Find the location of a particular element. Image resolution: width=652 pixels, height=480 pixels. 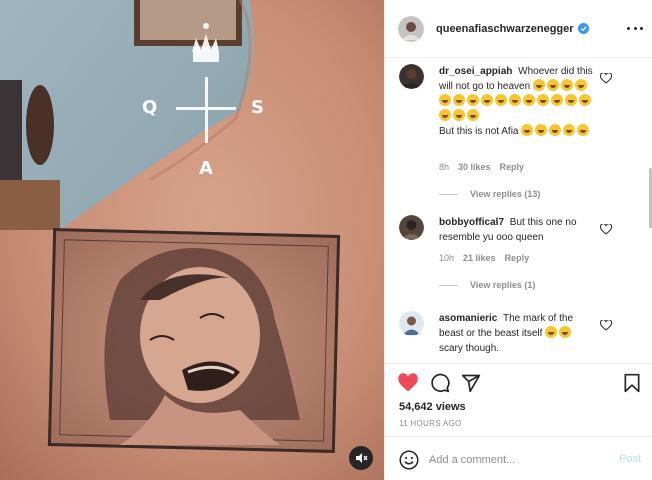

comment-username: bobbyoffical7 is located at coordinates (471, 222).